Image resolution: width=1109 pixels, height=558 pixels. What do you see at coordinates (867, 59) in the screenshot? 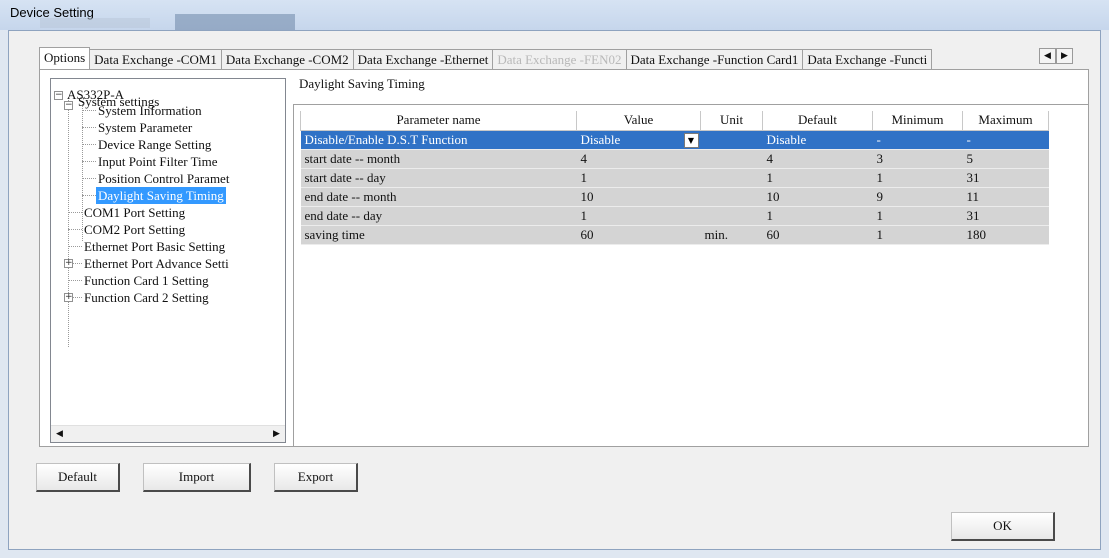
I see `tab-data-exchange-function-card2: Data Exchange -Functi` at bounding box center [867, 59].